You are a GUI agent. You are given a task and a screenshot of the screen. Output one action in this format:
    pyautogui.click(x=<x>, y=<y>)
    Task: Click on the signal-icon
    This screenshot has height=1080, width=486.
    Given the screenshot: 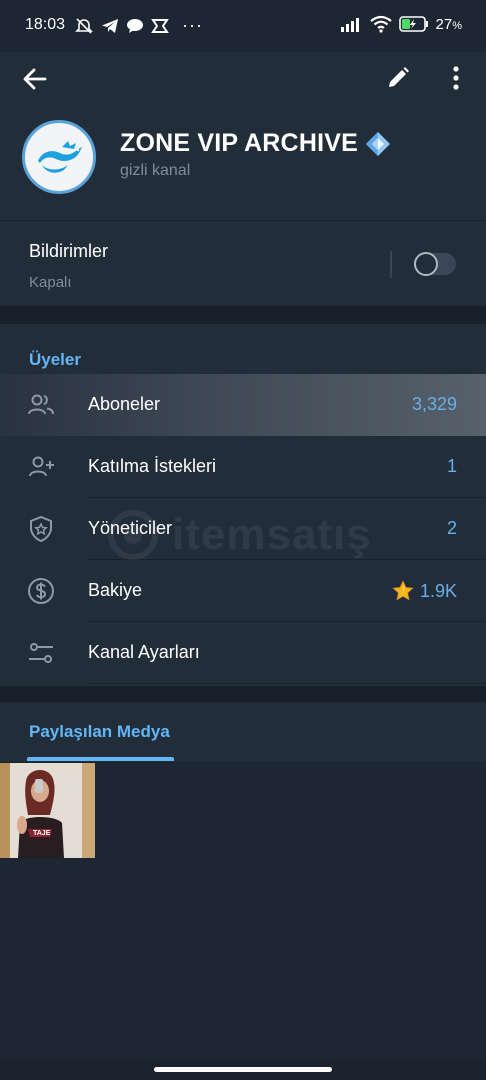 What is the action you would take?
    pyautogui.click(x=349, y=25)
    